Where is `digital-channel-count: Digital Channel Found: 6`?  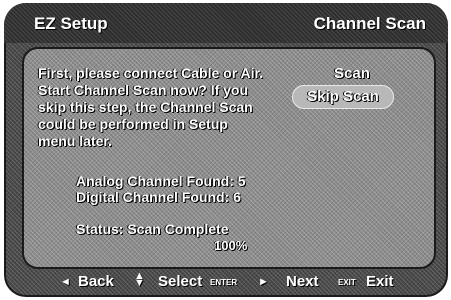
digital-channel-count: Digital Channel Found: 6 is located at coordinates (158, 197).